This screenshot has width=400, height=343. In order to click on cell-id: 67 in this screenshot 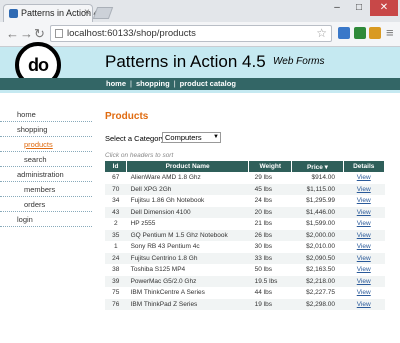, I will do `click(116, 178)`.